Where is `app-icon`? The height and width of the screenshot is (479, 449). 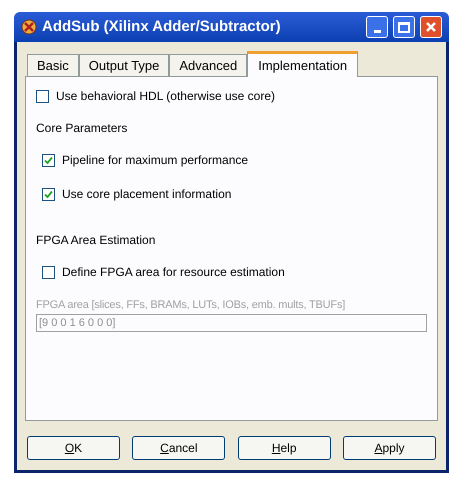 app-icon is located at coordinates (29, 27).